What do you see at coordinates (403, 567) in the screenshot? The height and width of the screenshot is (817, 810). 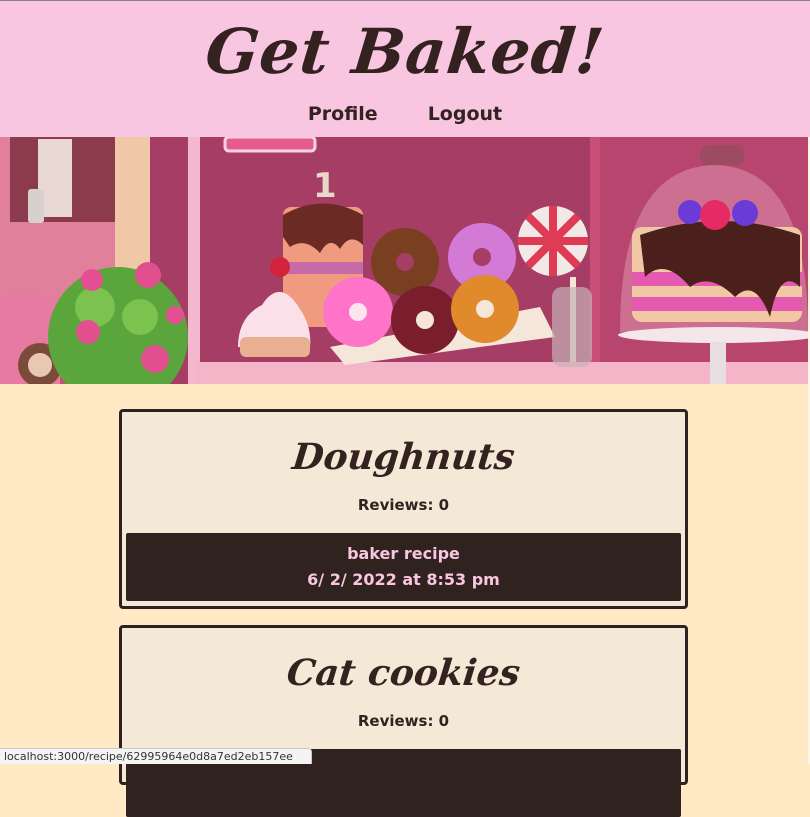 I see `recipe-meta-panel: baker recipe 6/ 2/ 2022 at 8:53 pm` at bounding box center [403, 567].